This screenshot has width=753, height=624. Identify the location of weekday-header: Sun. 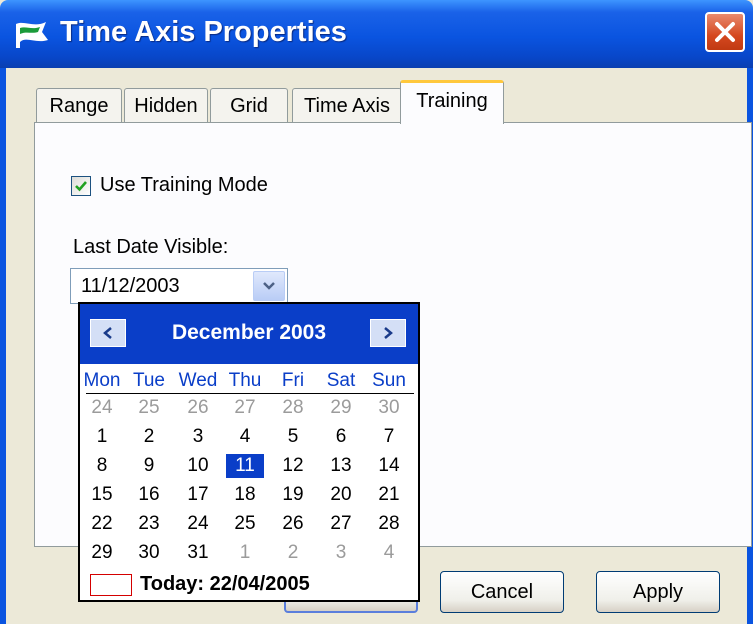
(389, 380).